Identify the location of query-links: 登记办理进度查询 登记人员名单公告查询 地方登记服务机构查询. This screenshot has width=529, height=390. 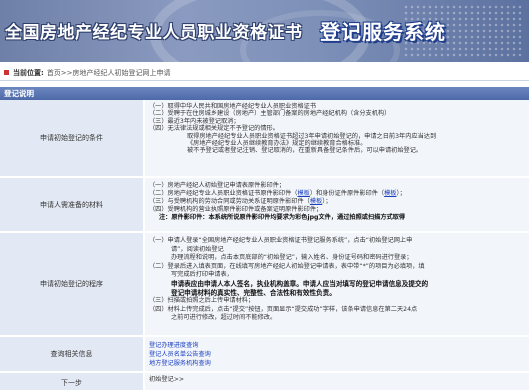
(337, 354).